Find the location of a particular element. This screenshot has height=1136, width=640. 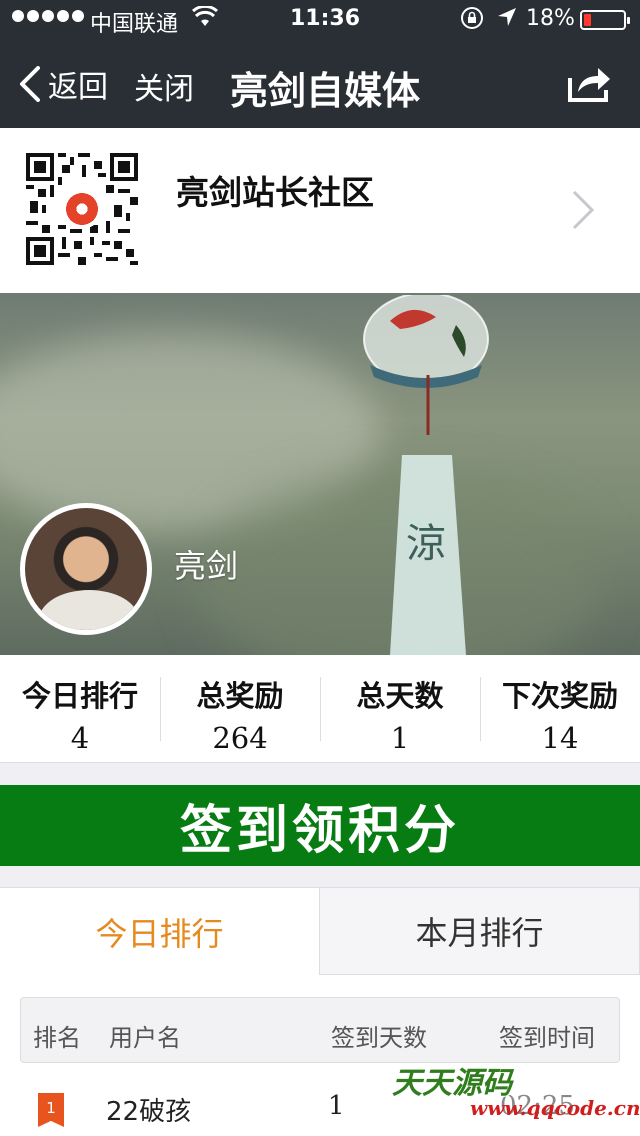

rank-flag-icon: 1 is located at coordinates (51, 1110).